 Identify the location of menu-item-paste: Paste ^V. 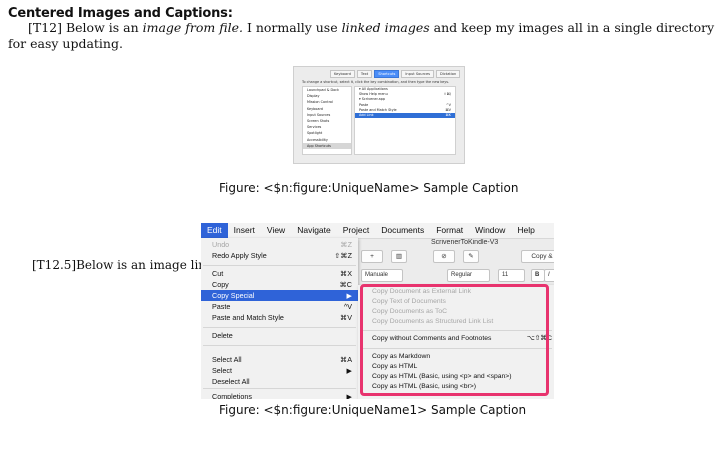
(279, 306).